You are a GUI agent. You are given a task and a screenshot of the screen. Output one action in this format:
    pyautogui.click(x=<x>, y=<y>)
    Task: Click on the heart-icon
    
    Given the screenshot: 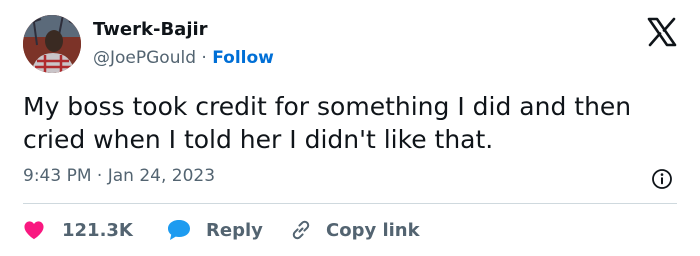 What is the action you would take?
    pyautogui.click(x=34, y=230)
    